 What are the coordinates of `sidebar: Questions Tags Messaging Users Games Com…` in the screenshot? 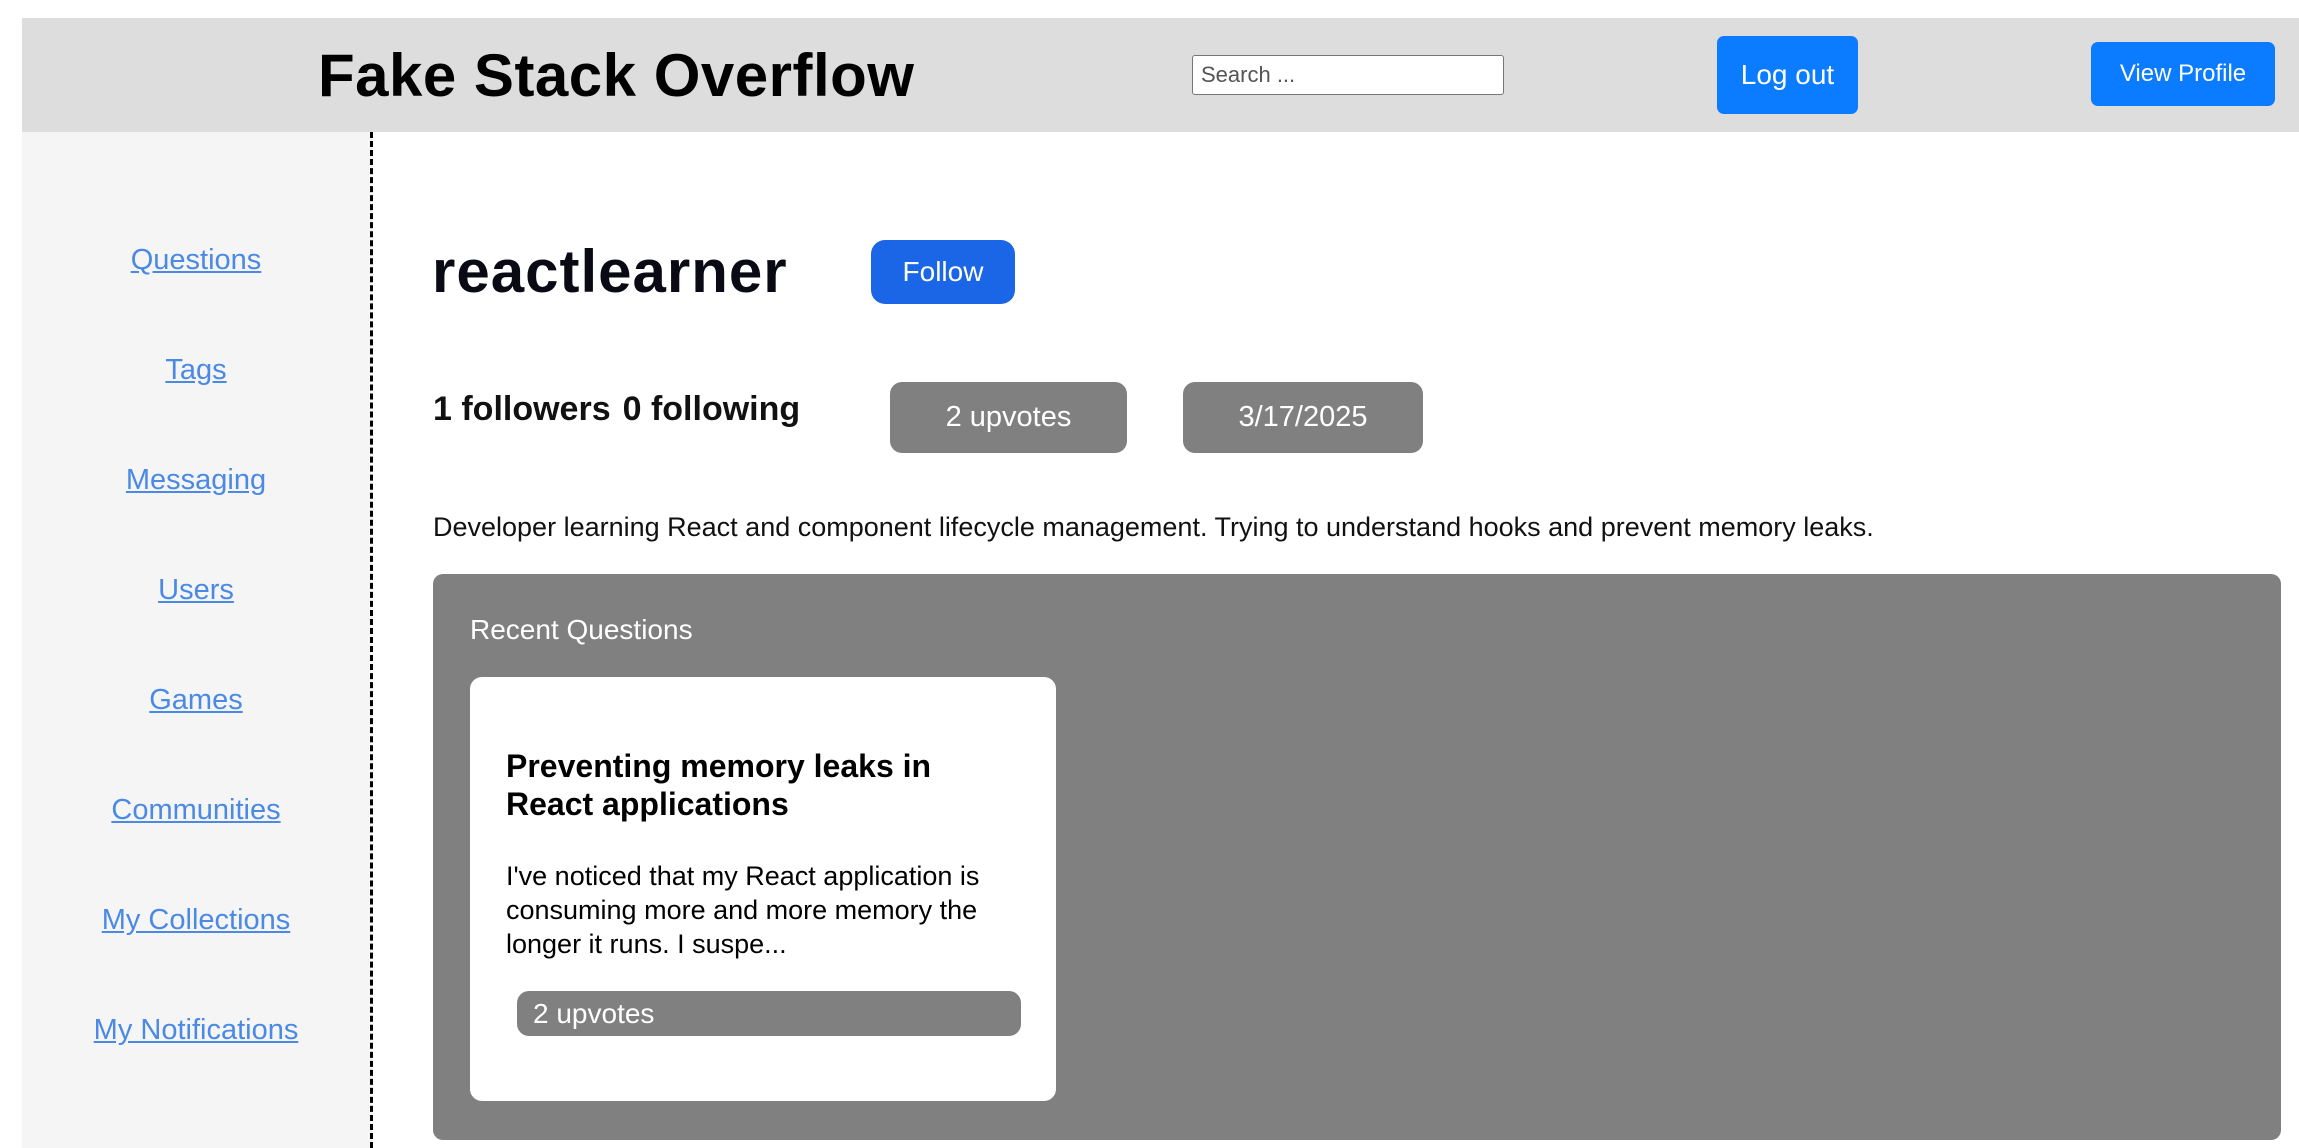 It's located at (197, 640).